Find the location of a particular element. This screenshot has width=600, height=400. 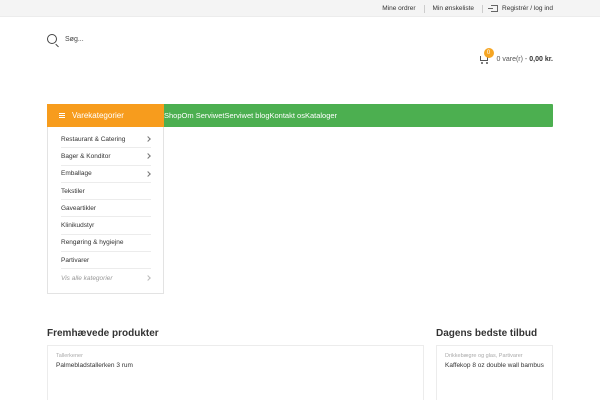

category-label: Restaurant & Catering is located at coordinates (93, 139).